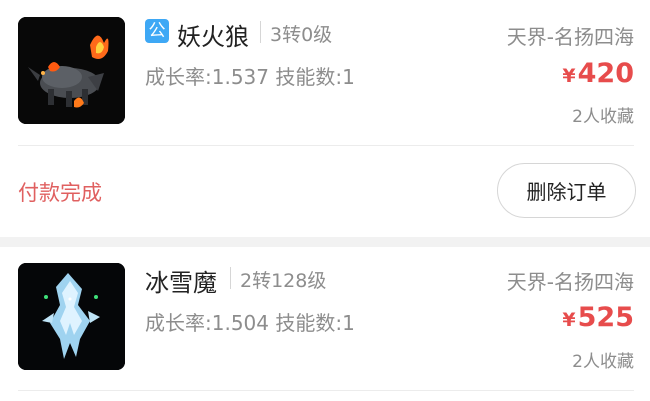  What do you see at coordinates (250, 323) in the screenshot?
I see `pet-stats: 成长率:1.504 技能数:1` at bounding box center [250, 323].